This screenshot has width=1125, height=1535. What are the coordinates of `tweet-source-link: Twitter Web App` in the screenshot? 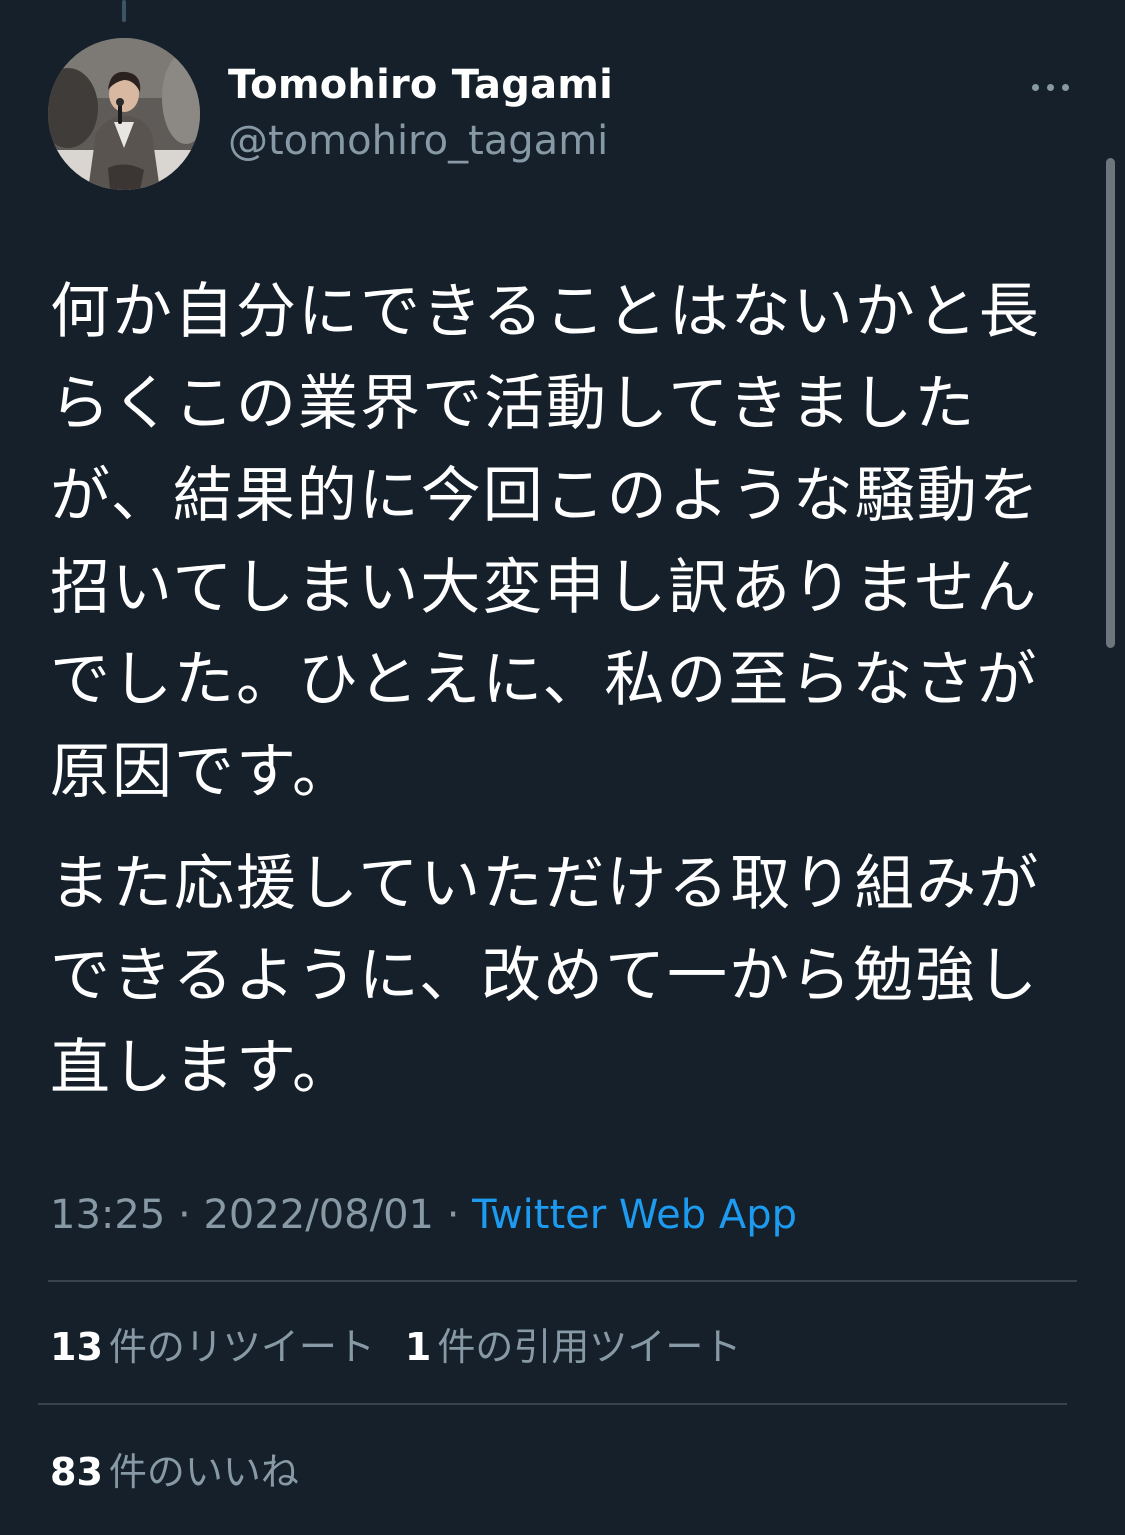 It's located at (634, 1215).